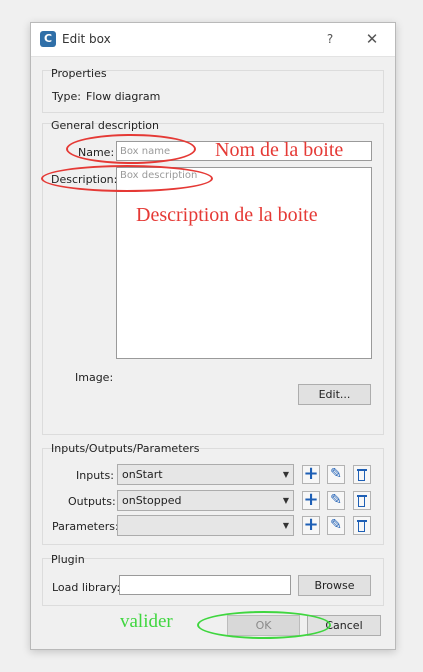 The image size is (423, 672). I want to click on add-parameter-plus-icon, so click(311, 524).